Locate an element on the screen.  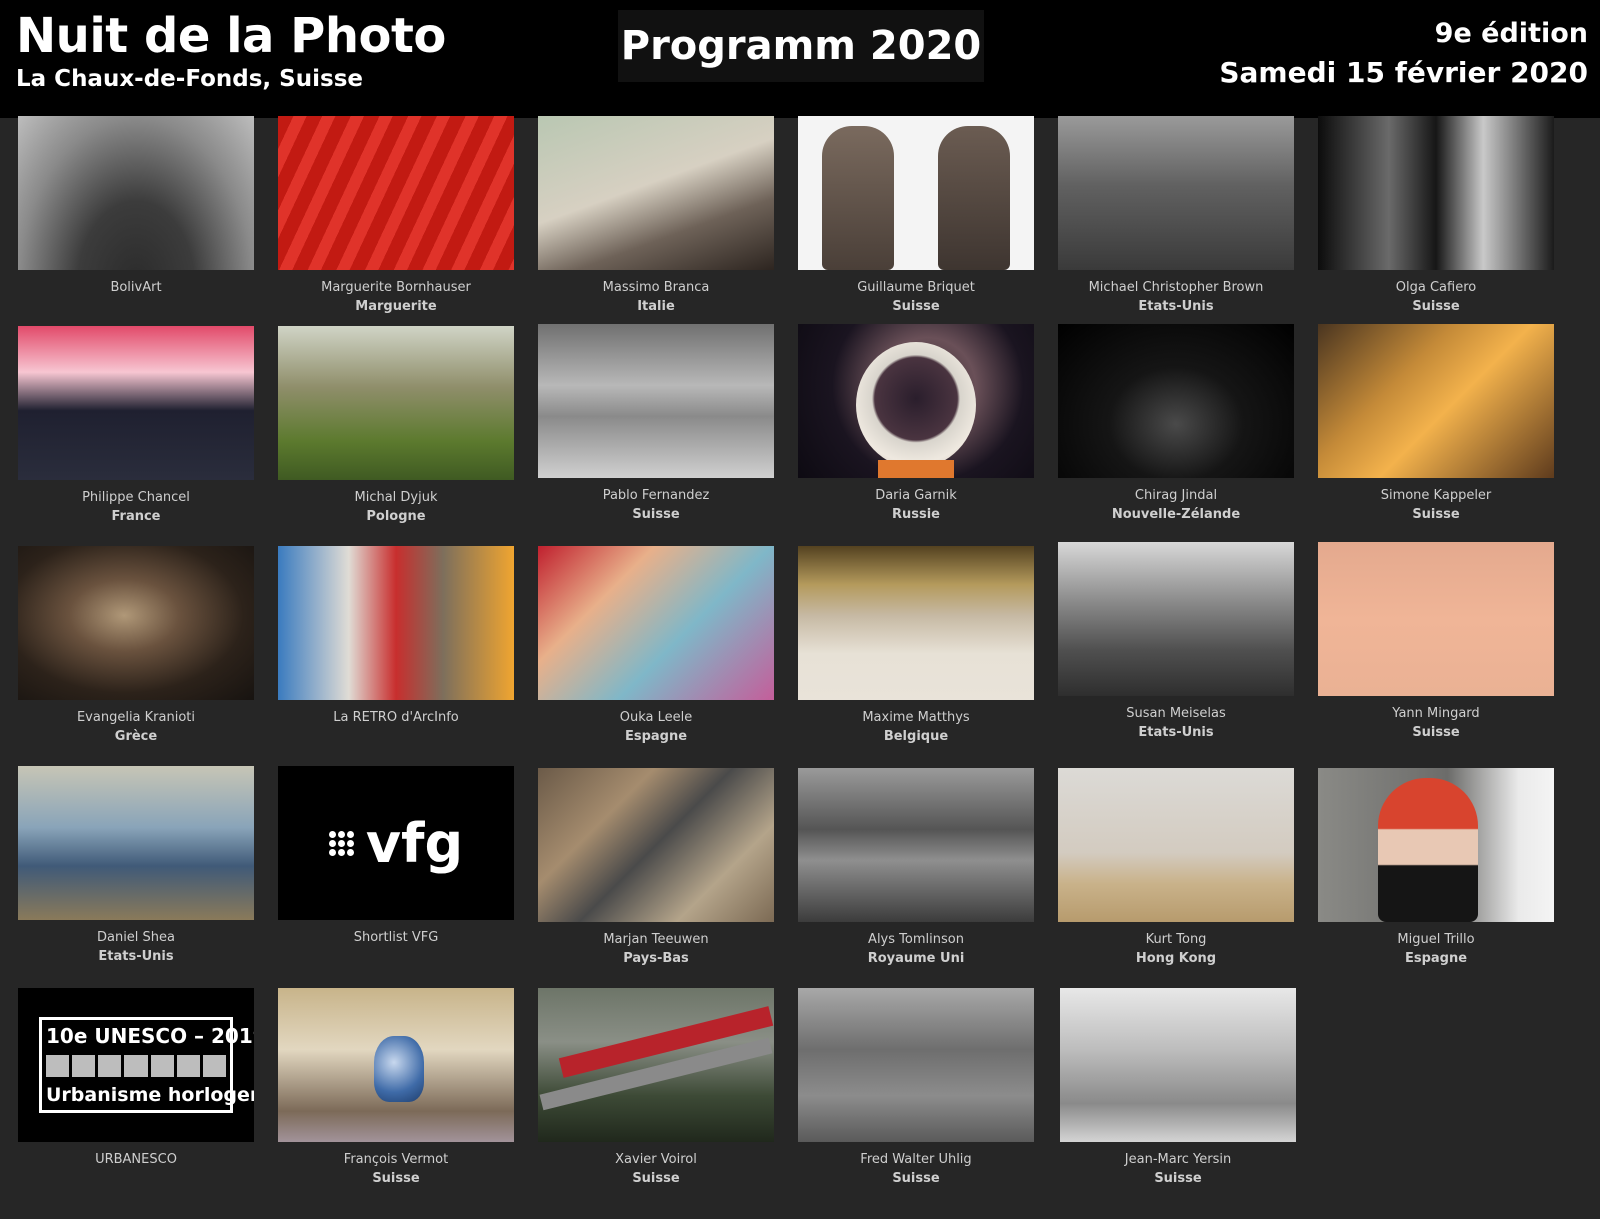
photographer-card: Daniel Shea Etats-Unis is located at coordinates (136, 866).